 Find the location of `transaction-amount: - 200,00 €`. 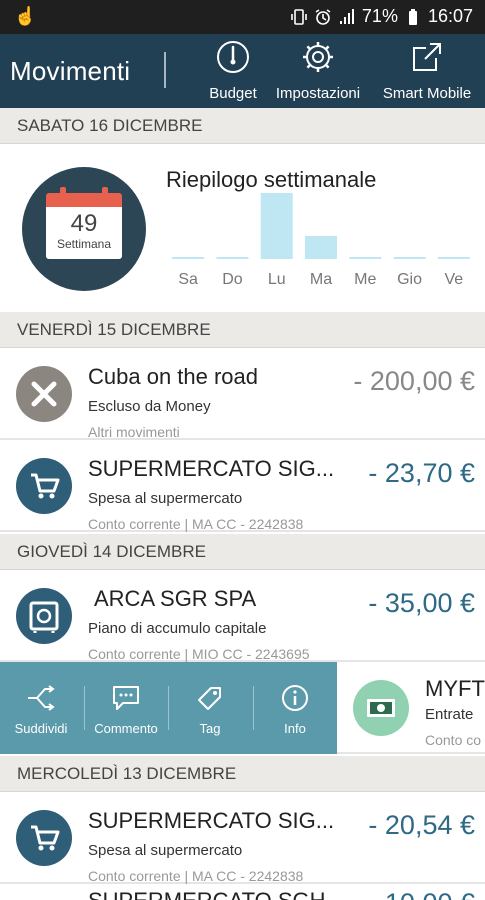

transaction-amount: - 200,00 € is located at coordinates (414, 381).